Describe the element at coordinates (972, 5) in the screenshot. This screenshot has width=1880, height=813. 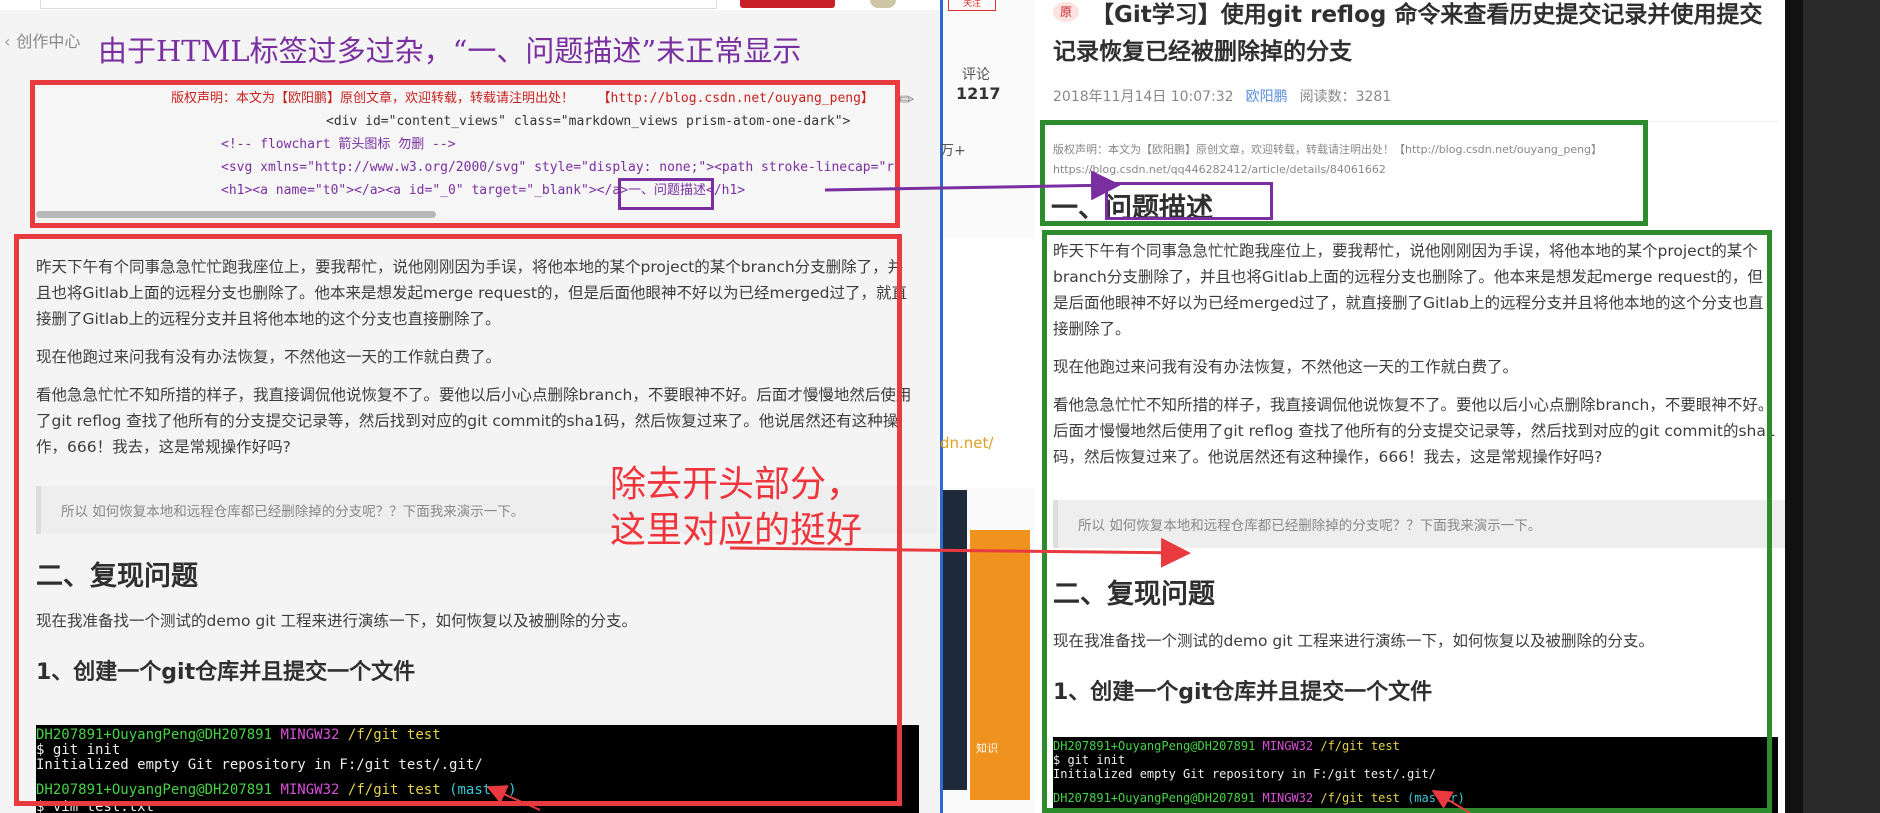
I see `follow-button: 关注` at that location.